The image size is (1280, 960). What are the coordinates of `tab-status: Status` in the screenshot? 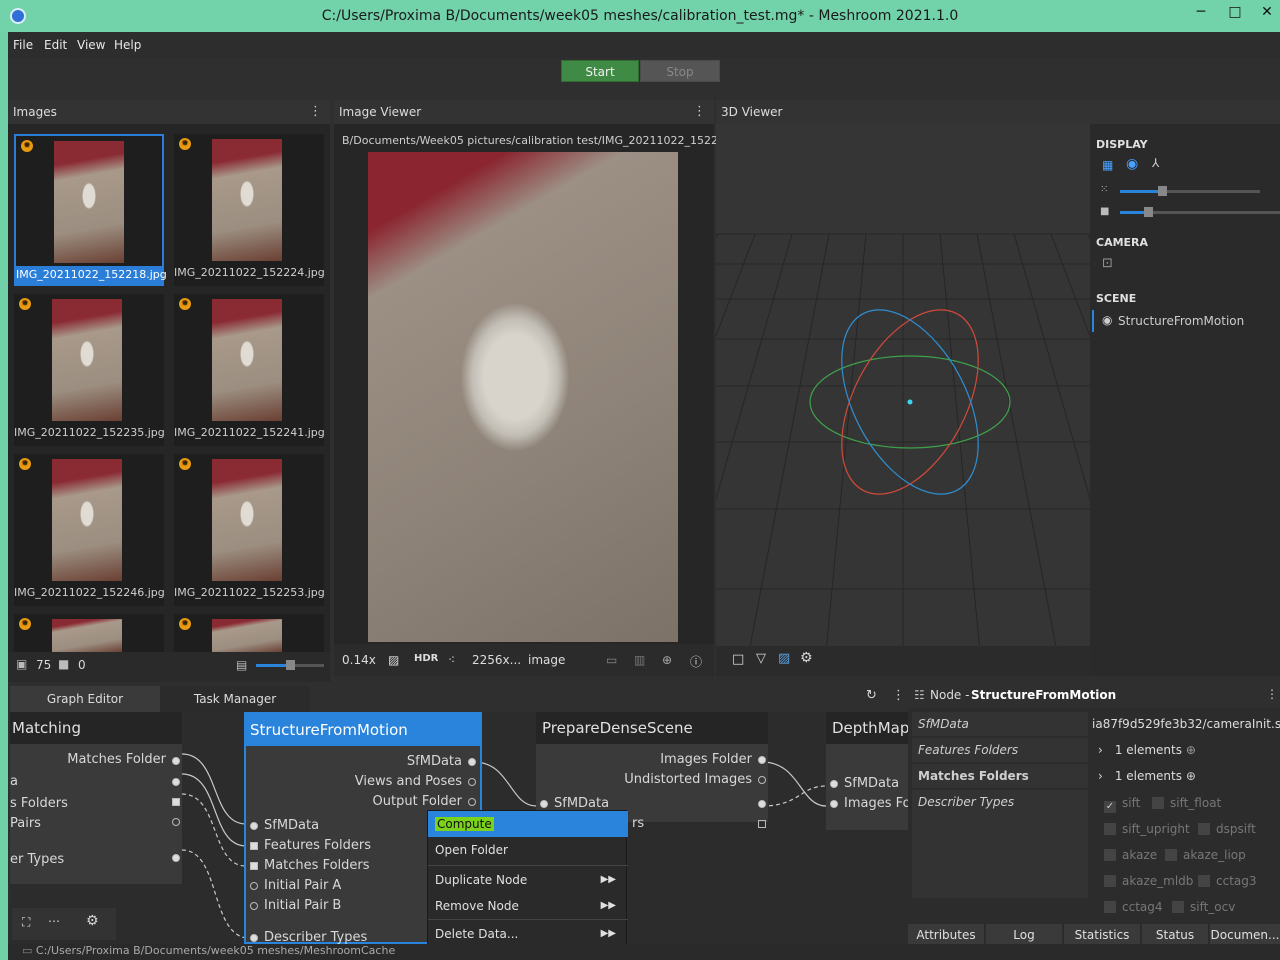 It's located at (1175, 935).